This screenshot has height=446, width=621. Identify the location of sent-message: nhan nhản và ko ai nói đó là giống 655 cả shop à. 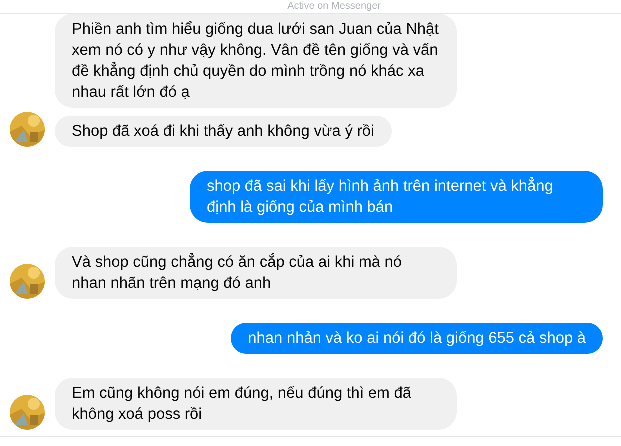
(417, 338).